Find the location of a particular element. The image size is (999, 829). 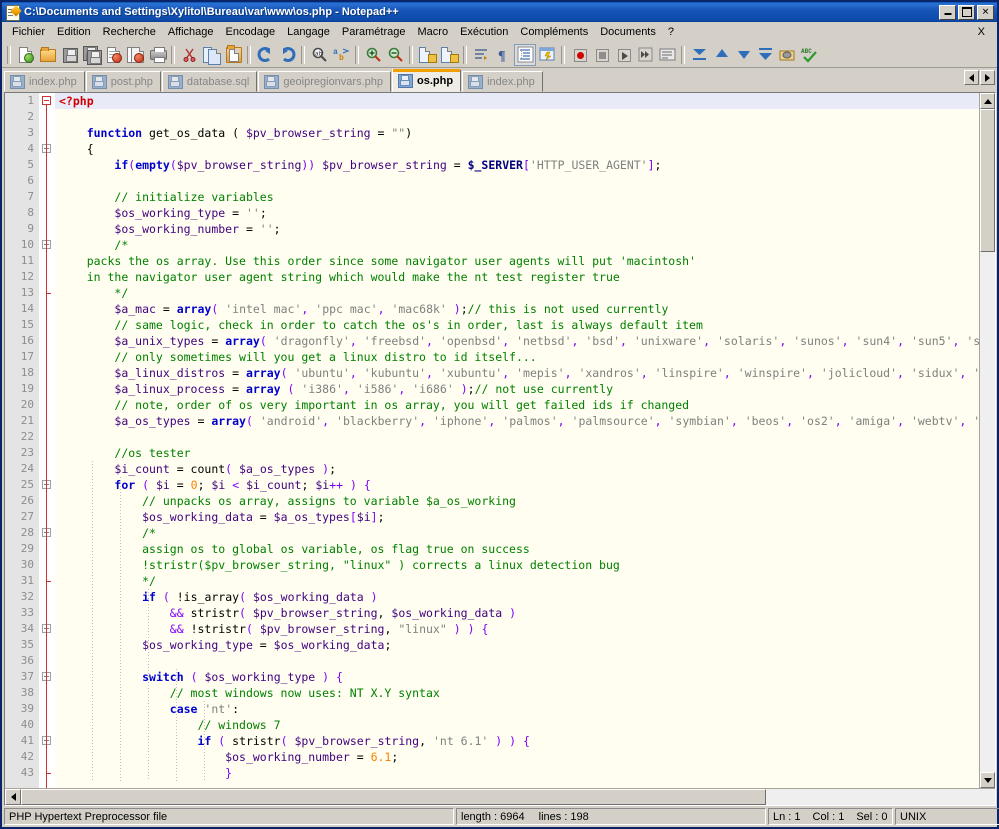

show-all-chars-button: ¶ is located at coordinates (503, 55).